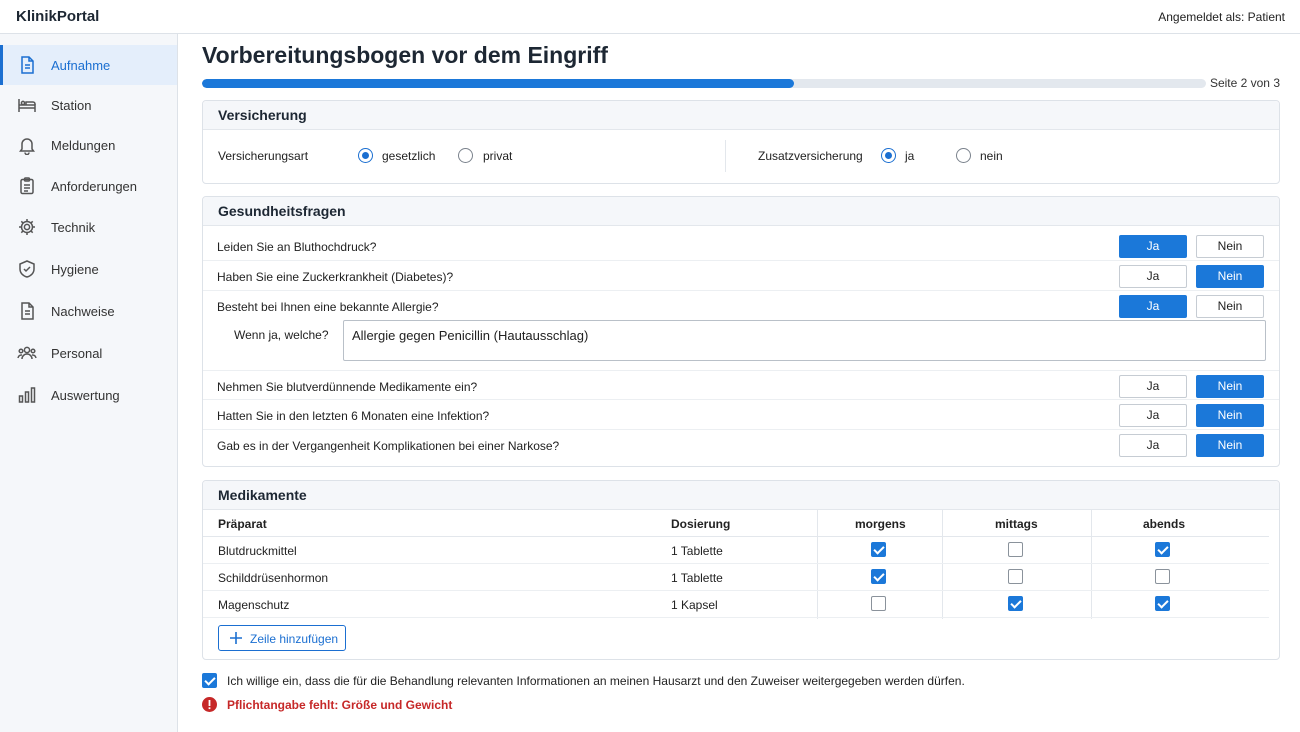  Describe the element at coordinates (497, 156) in the screenshot. I see `radio-privat-label: privat` at that location.